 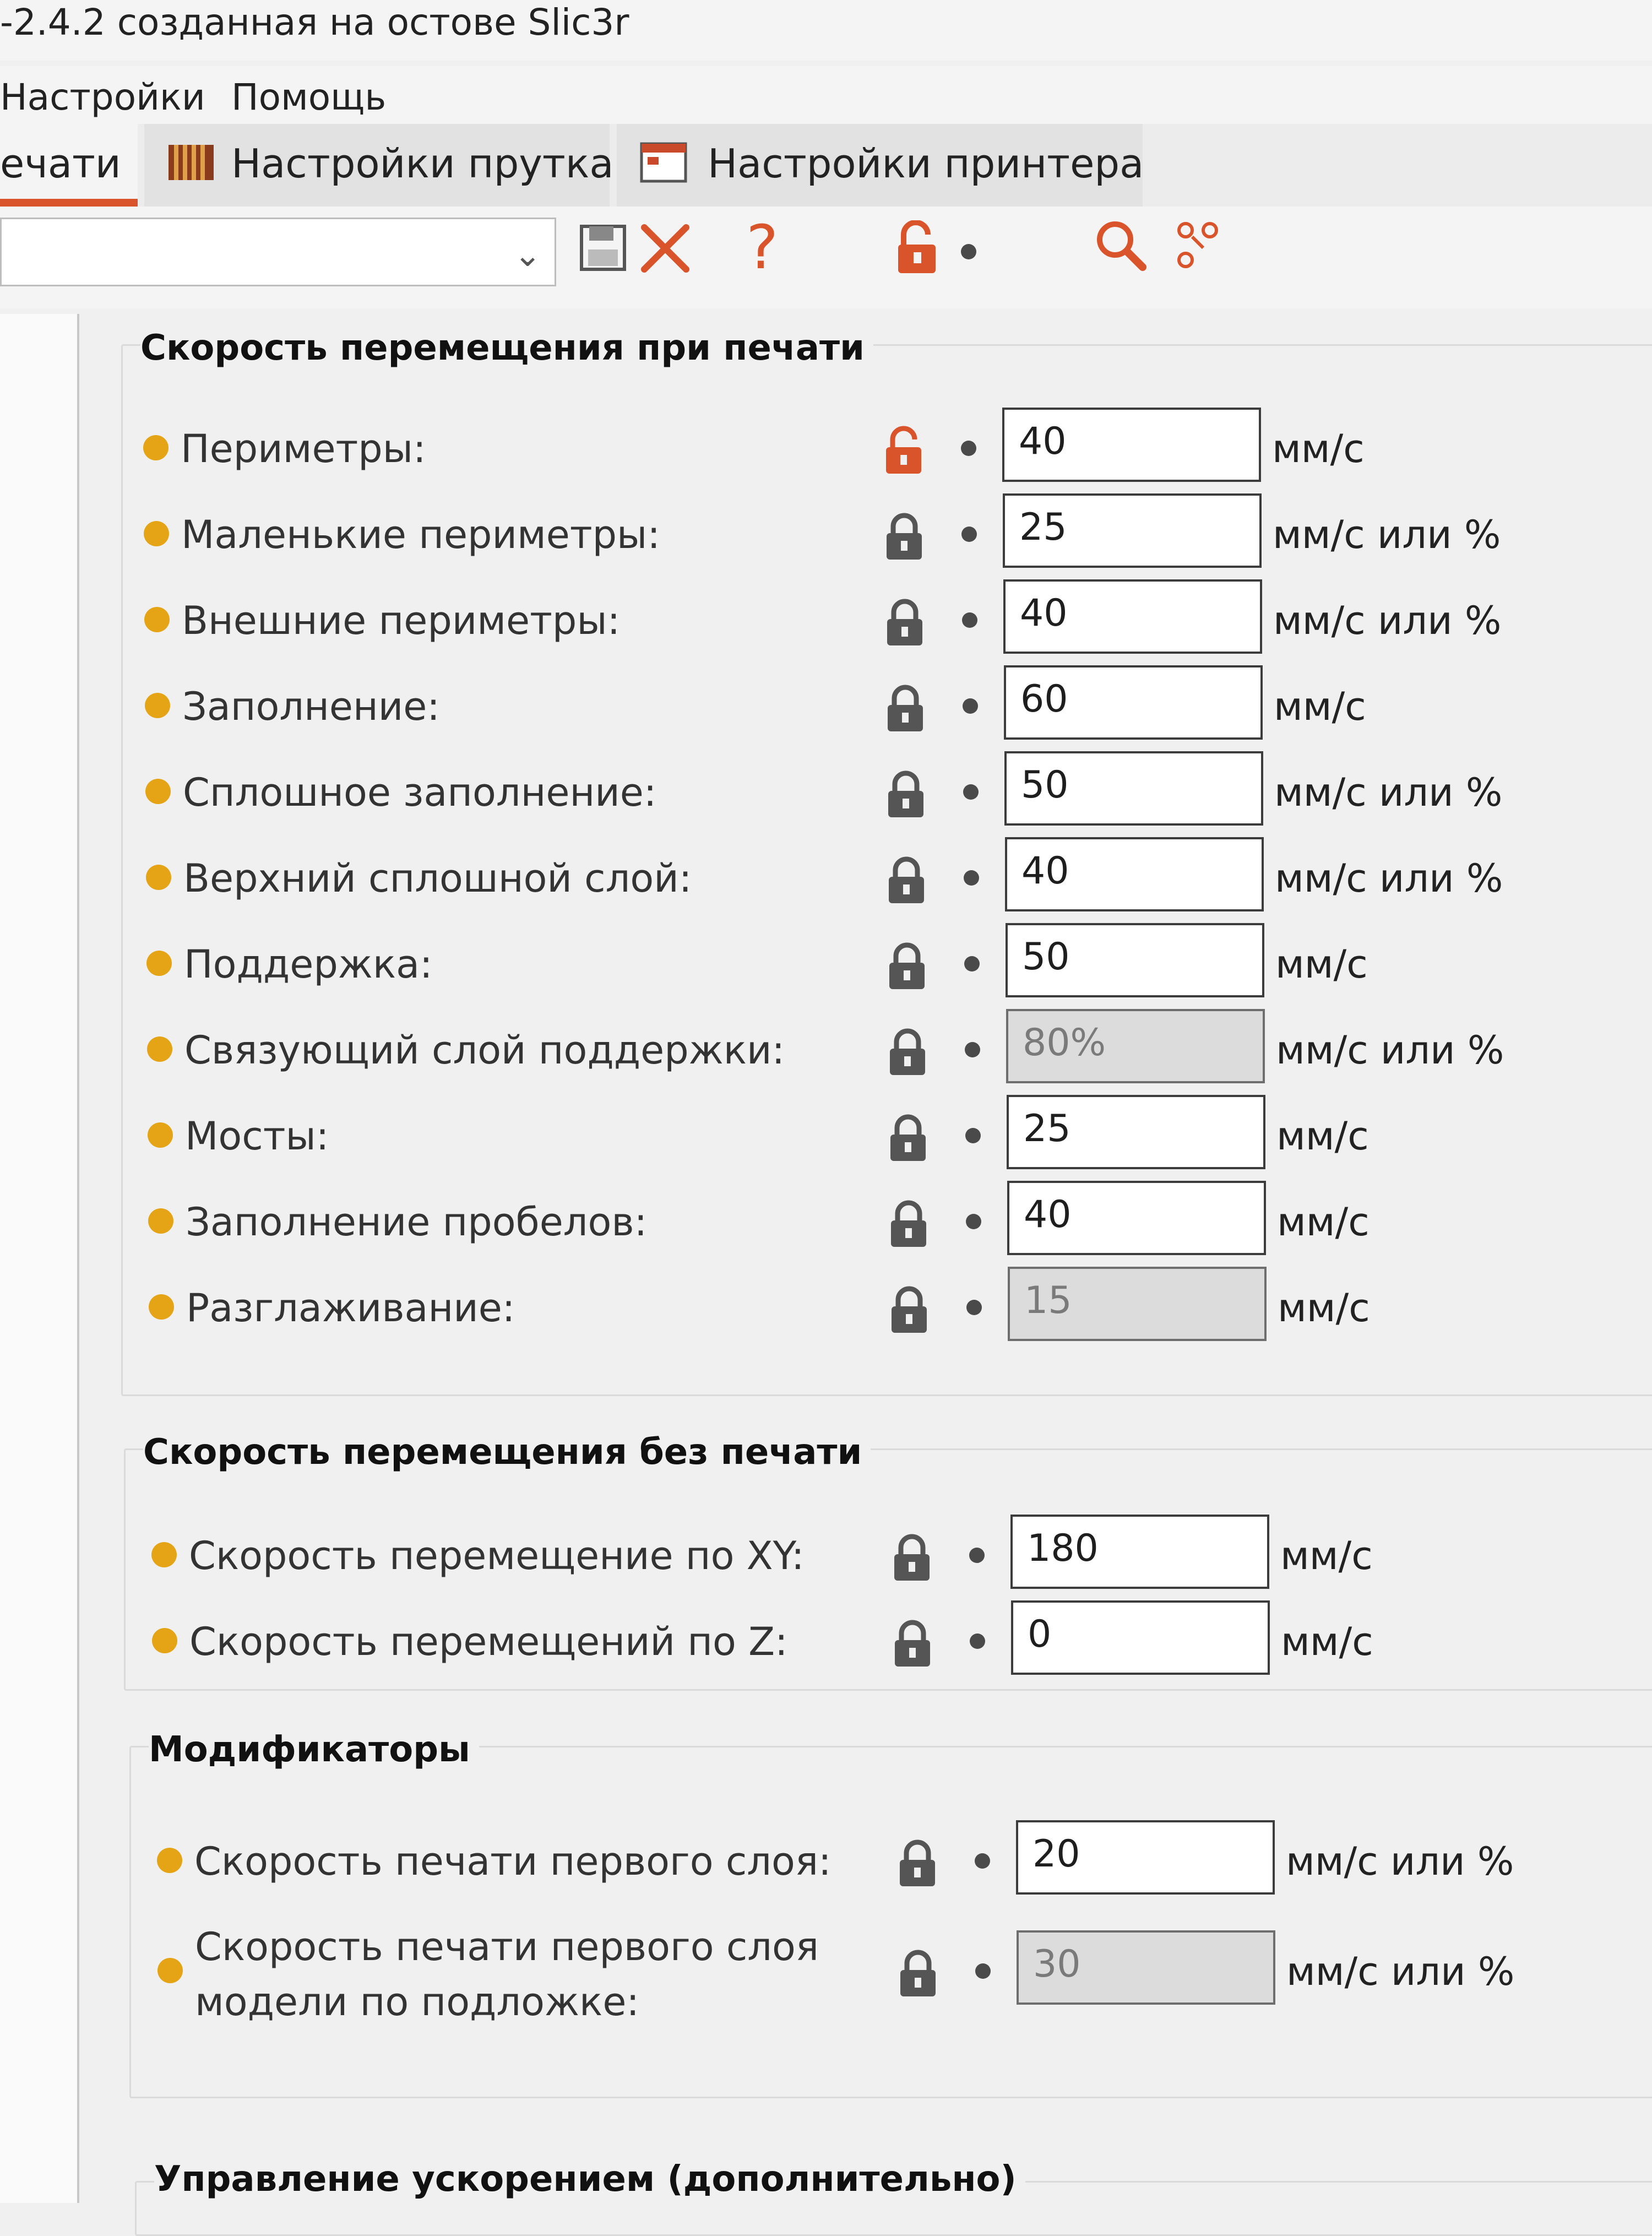 I want to click on filament-icon, so click(x=191, y=163).